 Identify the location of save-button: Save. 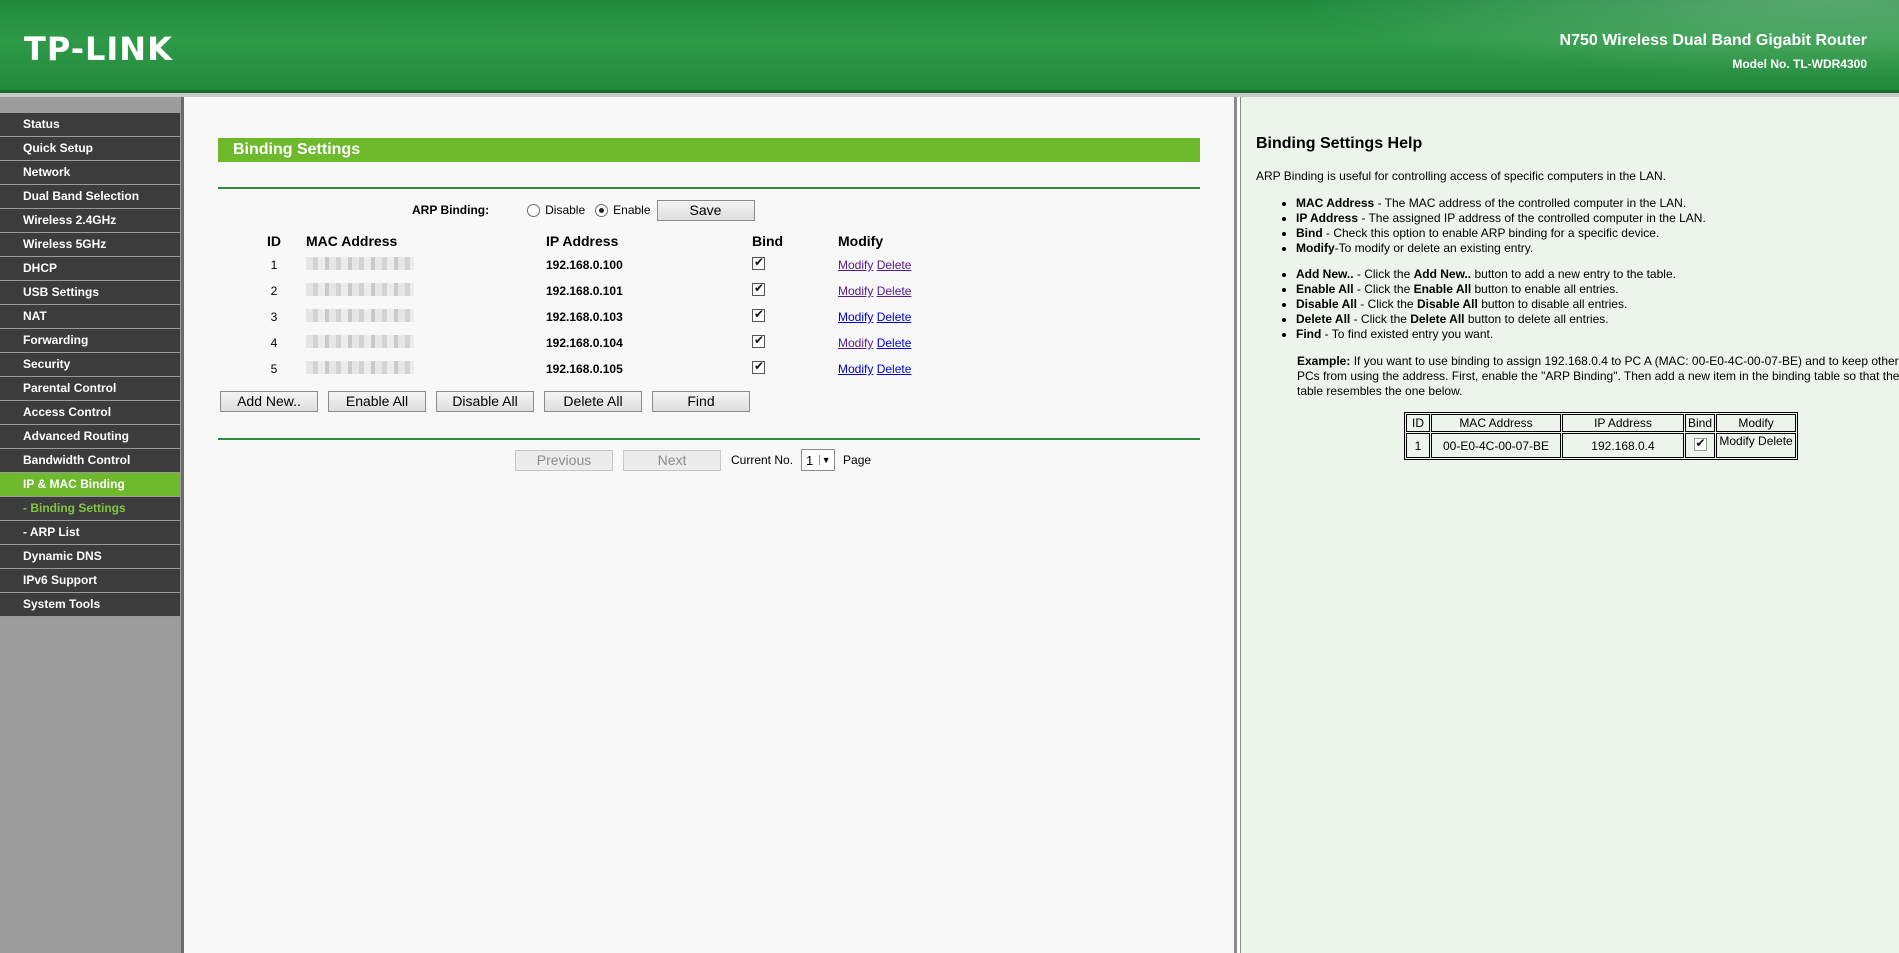
(705, 210).